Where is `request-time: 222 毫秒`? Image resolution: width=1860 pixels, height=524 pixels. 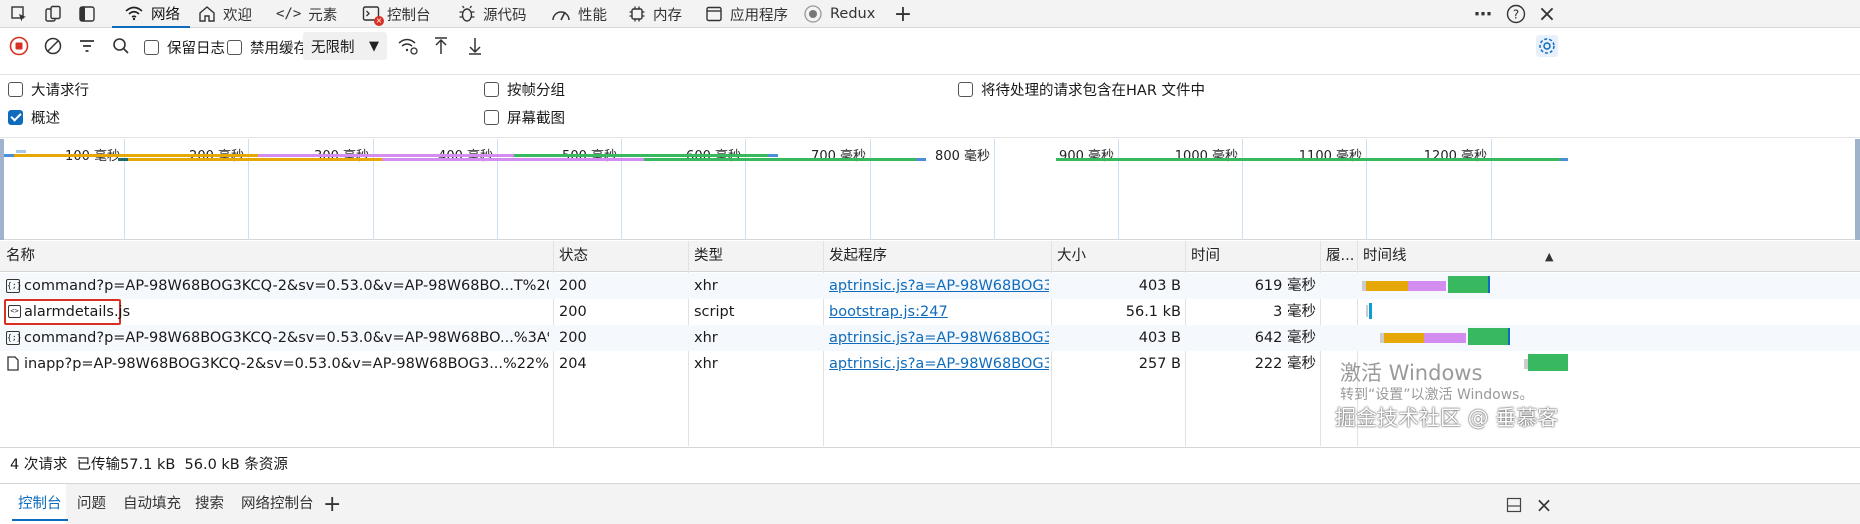 request-time: 222 毫秒 is located at coordinates (1285, 364).